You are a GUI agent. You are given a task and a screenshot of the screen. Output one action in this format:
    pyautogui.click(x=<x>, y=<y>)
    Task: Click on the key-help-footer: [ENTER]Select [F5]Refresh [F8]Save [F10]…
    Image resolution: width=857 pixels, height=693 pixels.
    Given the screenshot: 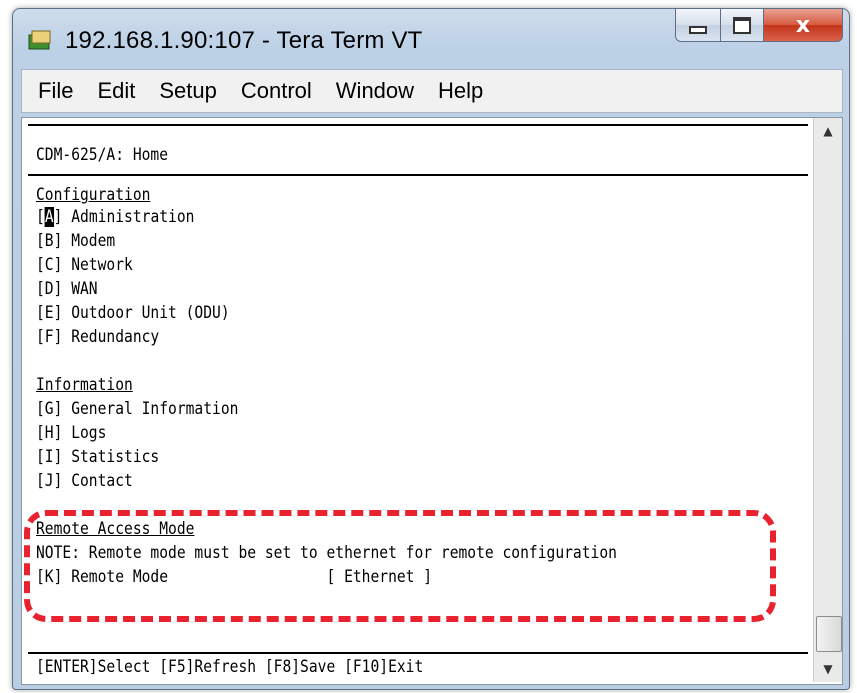 What is the action you would take?
    pyautogui.click(x=230, y=667)
    